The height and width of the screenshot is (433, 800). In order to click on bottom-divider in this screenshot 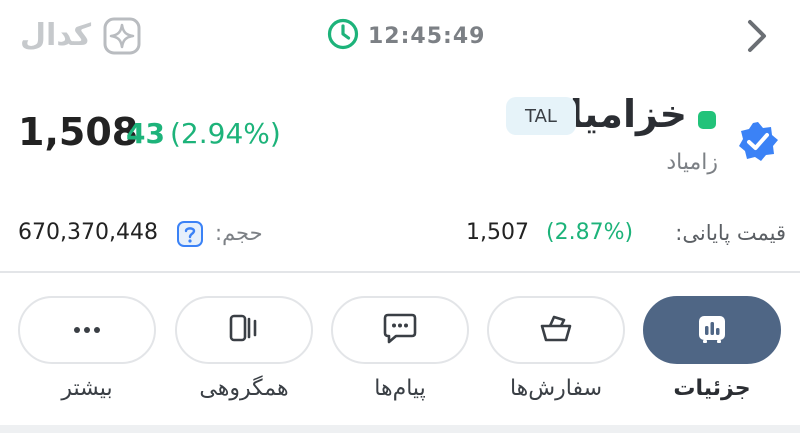, I will do `click(400, 429)`.